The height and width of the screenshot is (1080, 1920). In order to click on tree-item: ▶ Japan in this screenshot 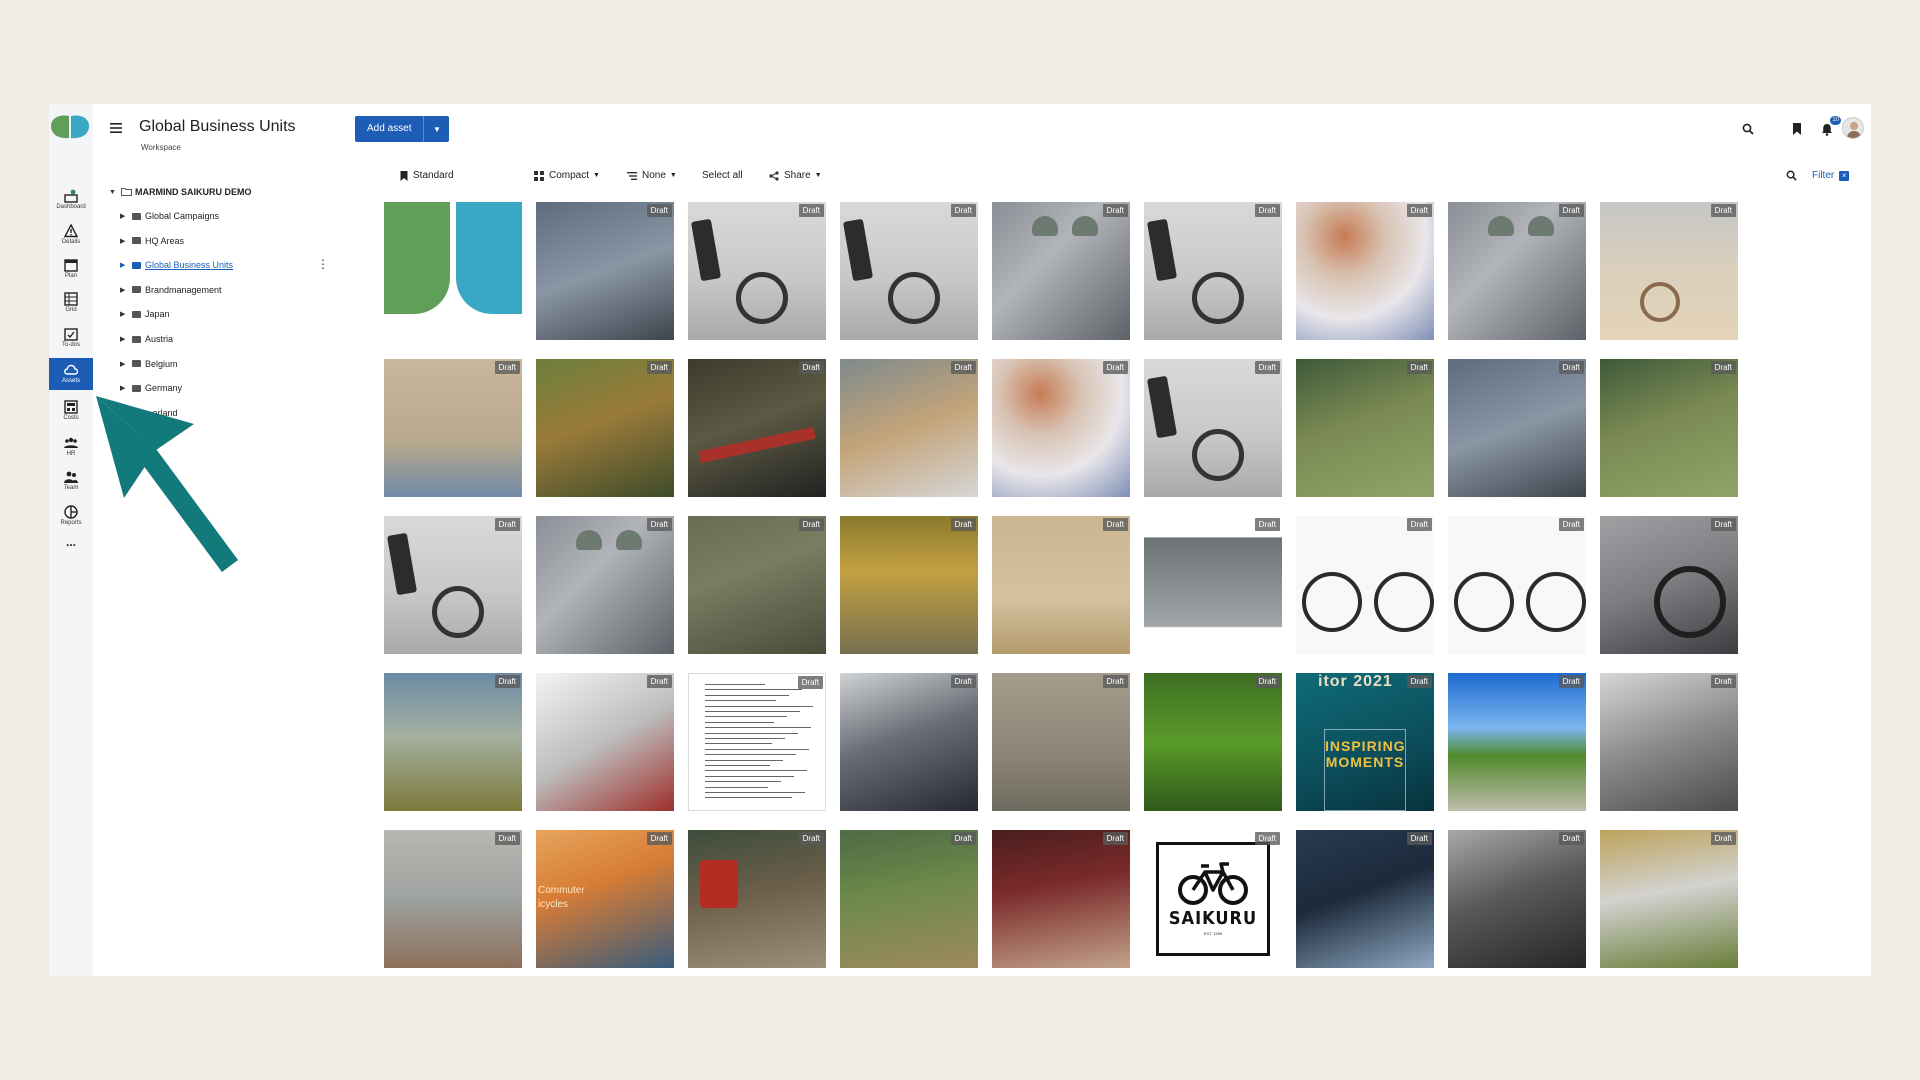, I will do `click(145, 314)`.